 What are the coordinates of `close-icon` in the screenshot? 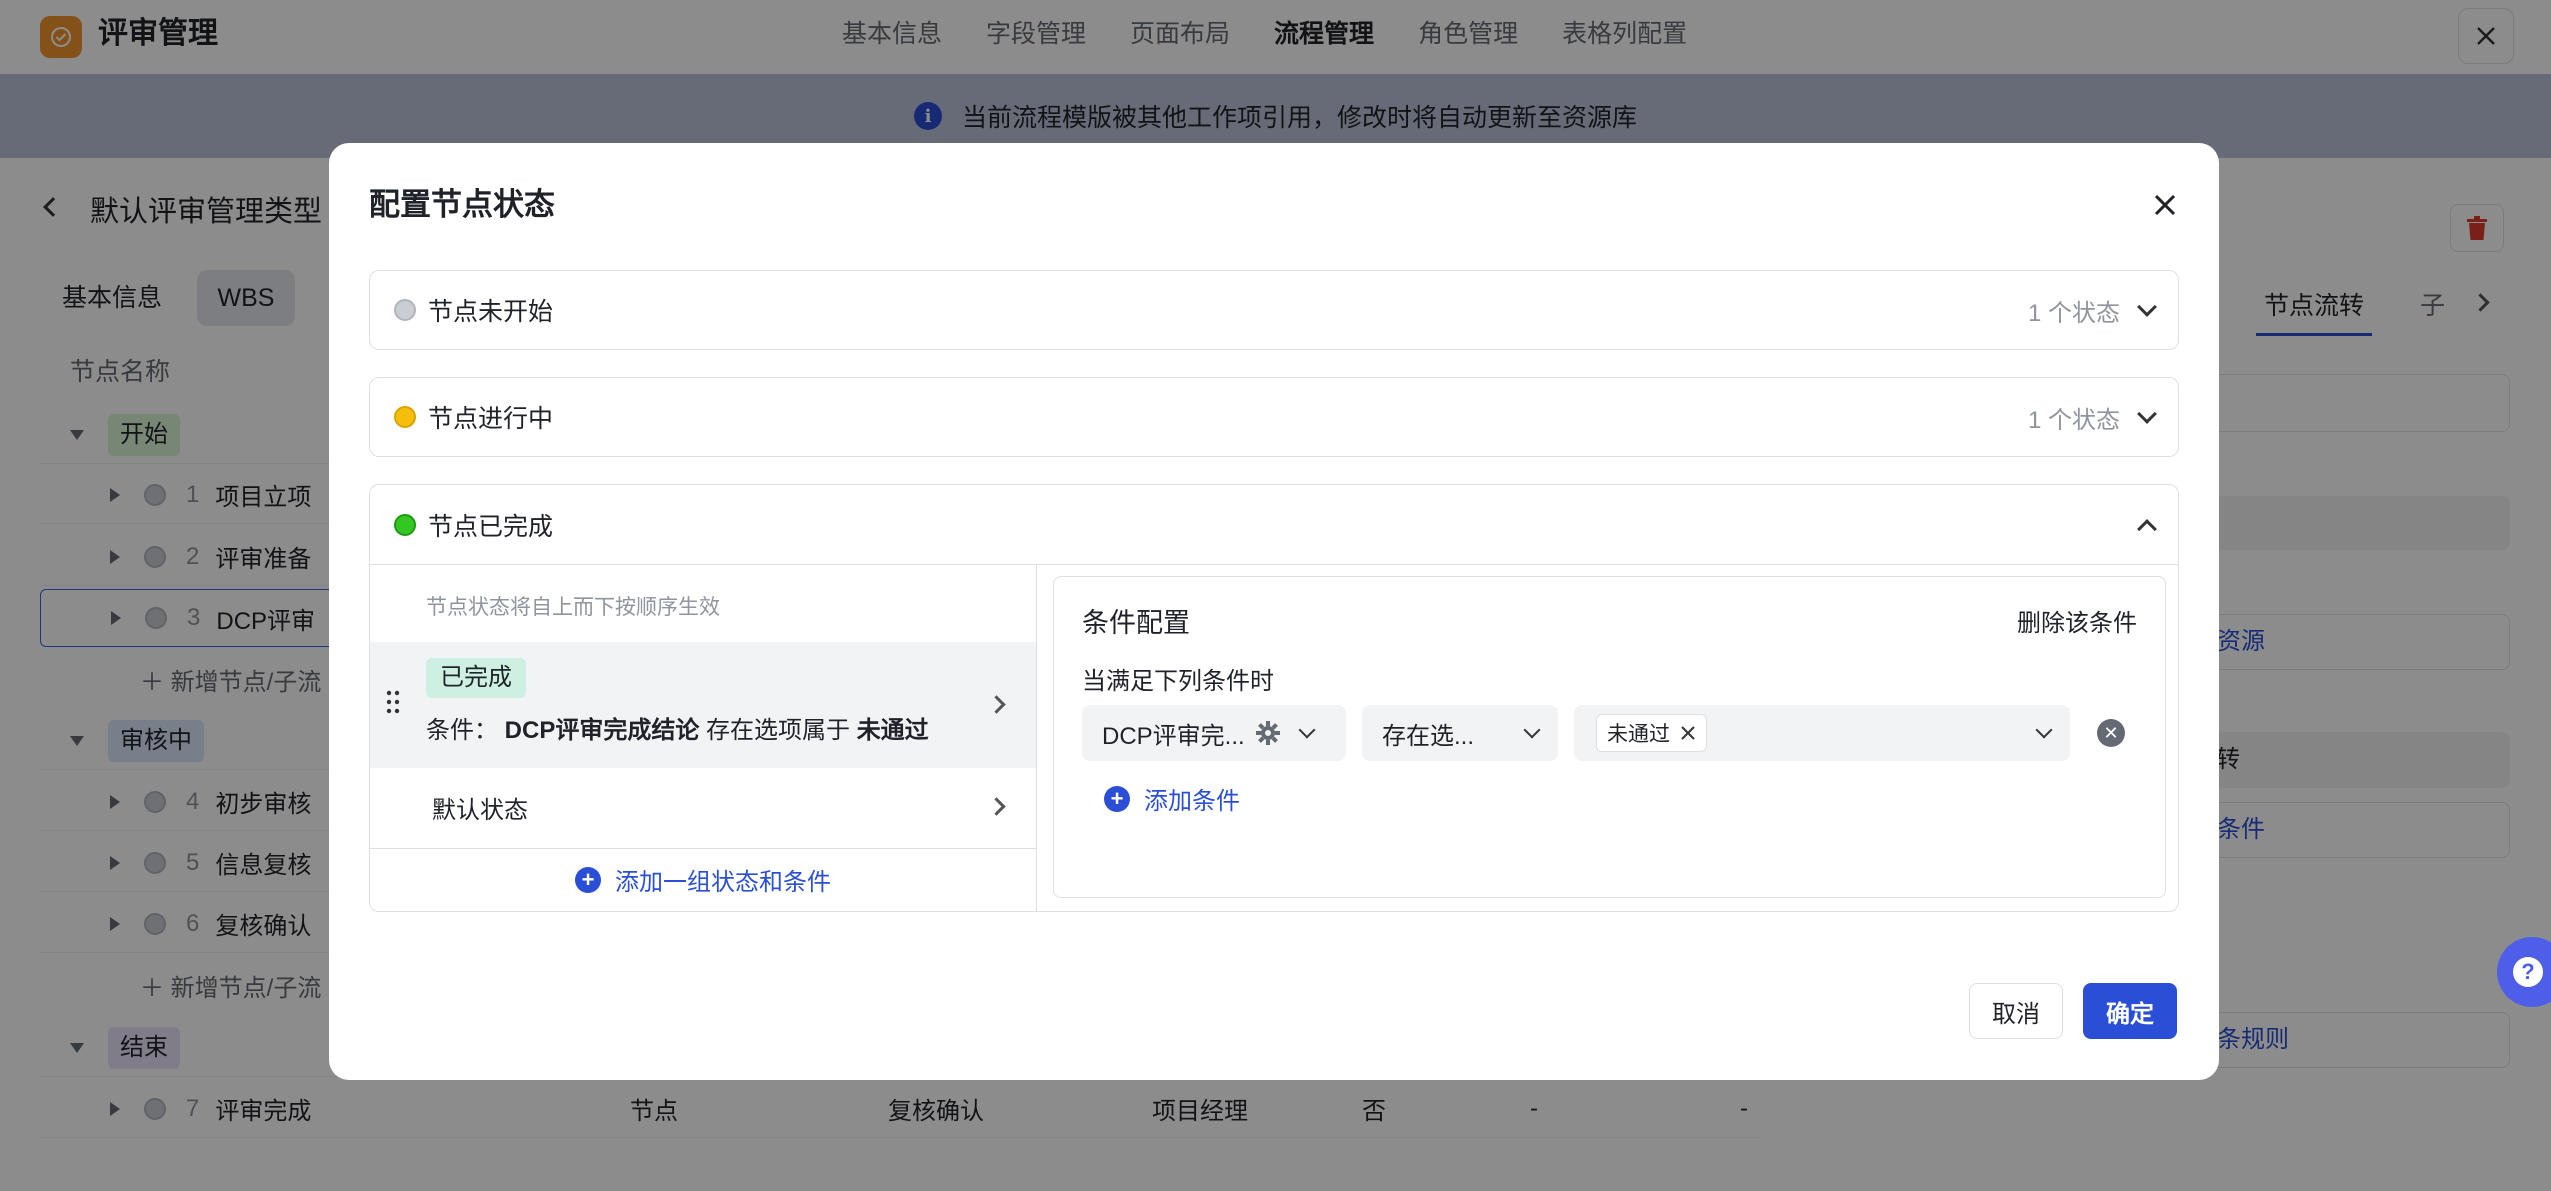 It's located at (2165, 205).